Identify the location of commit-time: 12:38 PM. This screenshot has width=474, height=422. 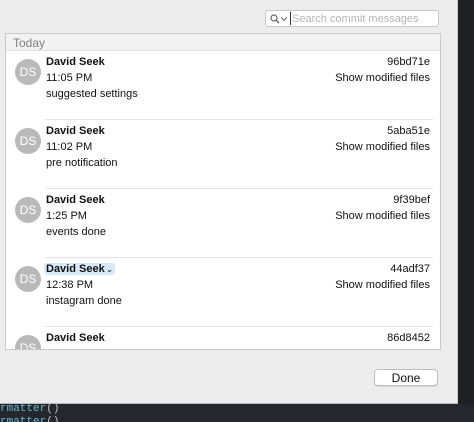
(70, 285).